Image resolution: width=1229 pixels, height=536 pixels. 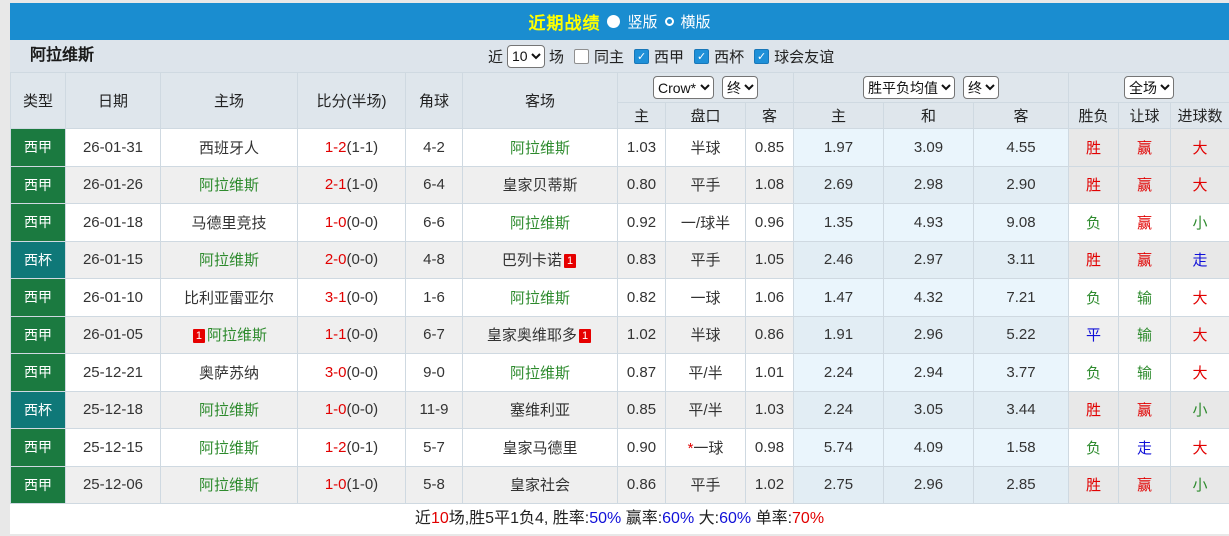 What do you see at coordinates (929, 223) in the screenshot?
I see `avg-draw-cell: 4.93` at bounding box center [929, 223].